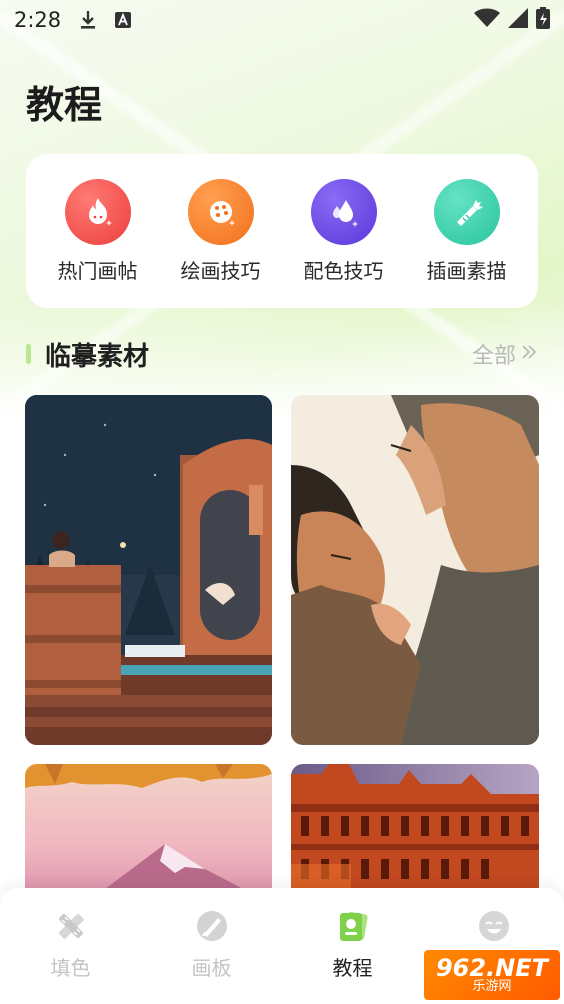  Describe the element at coordinates (494, 926) in the screenshot. I see `smile-icon` at that location.